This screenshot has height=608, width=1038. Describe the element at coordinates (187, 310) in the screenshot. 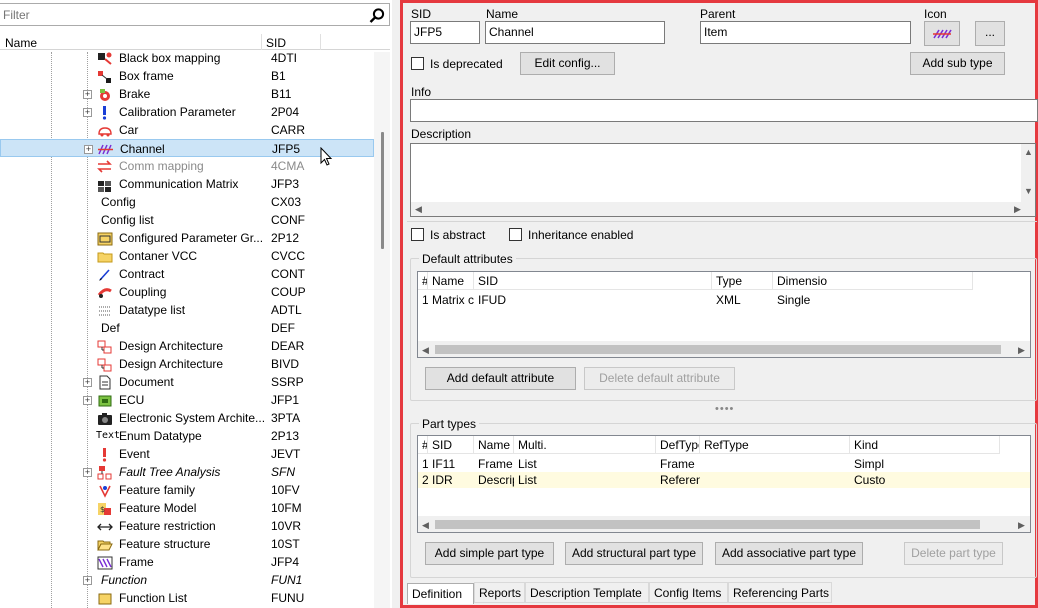

I see `tree-row: Datatype list ADTL` at that location.